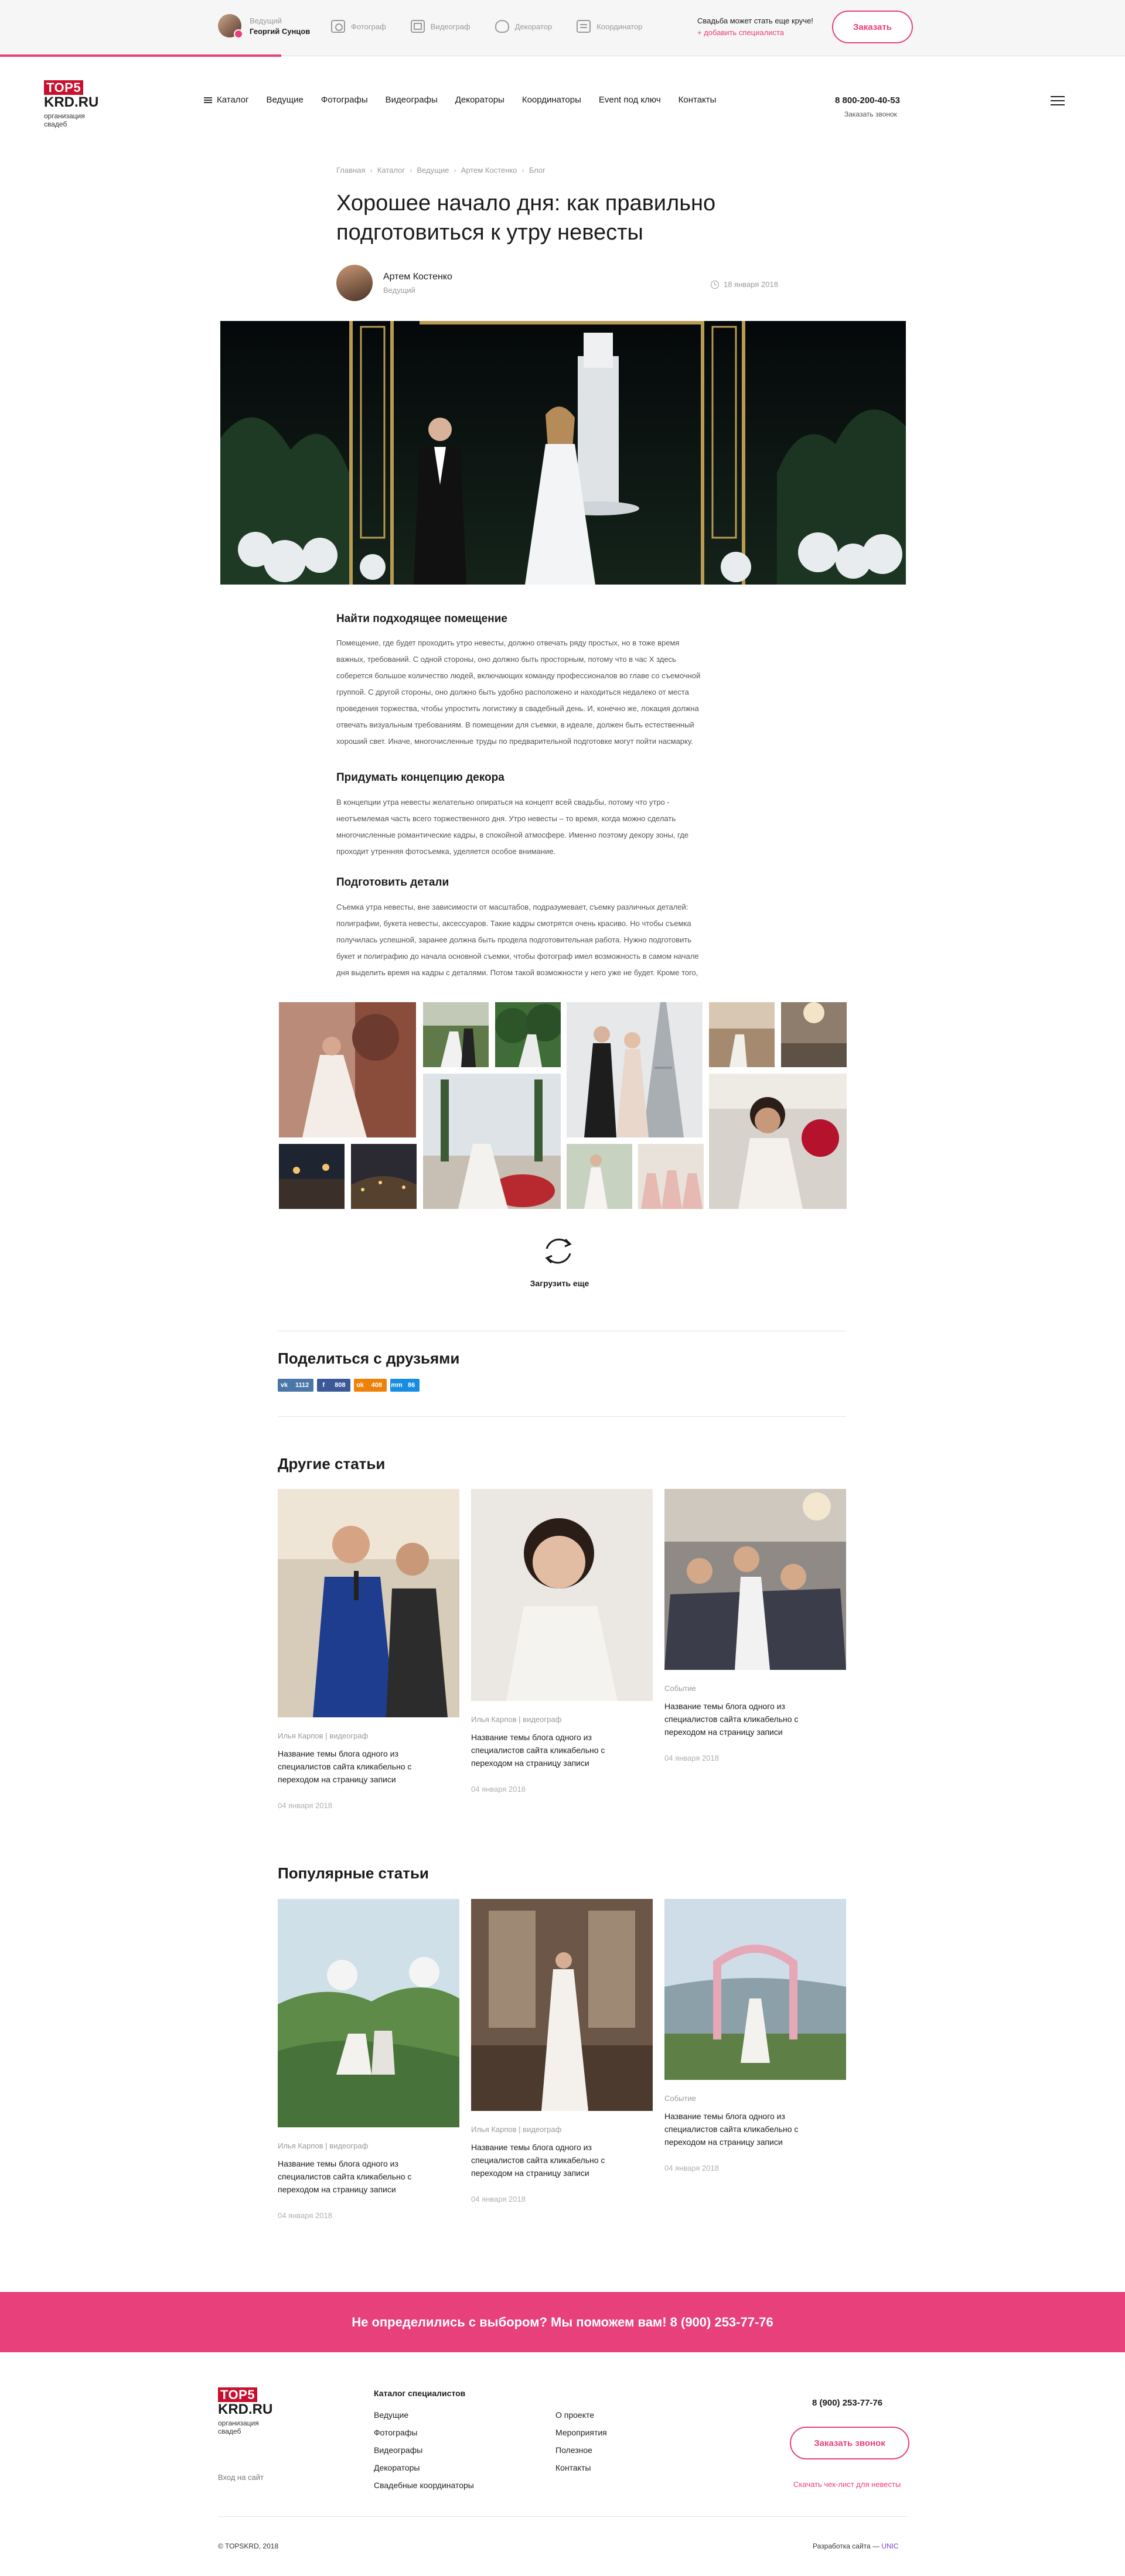 The width and height of the screenshot is (1125, 2576). I want to click on order-button: Заказать, so click(873, 27).